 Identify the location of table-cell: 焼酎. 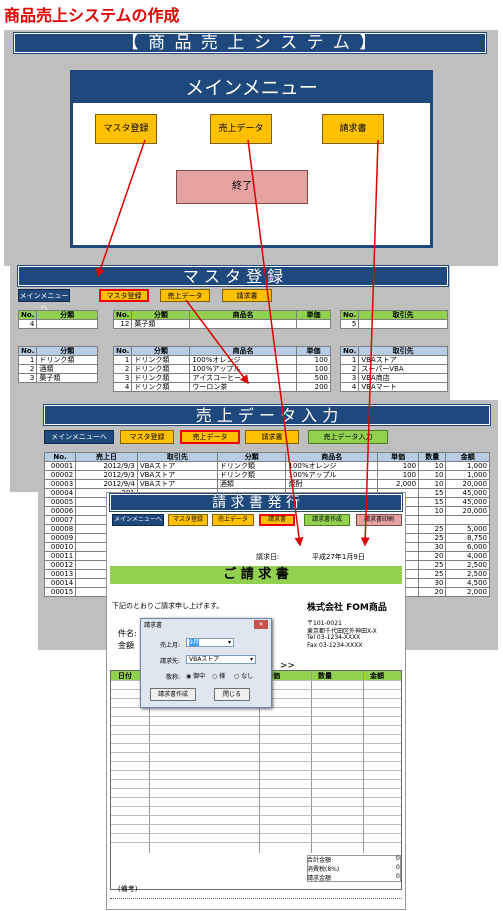
(331, 484).